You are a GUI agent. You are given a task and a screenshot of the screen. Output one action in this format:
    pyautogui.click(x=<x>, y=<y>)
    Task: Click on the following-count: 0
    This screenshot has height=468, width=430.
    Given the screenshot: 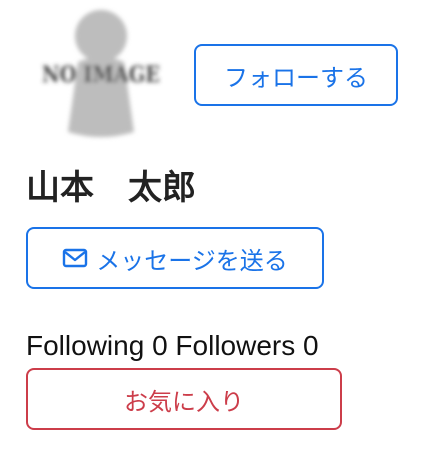 What is the action you would take?
    pyautogui.click(x=160, y=345)
    